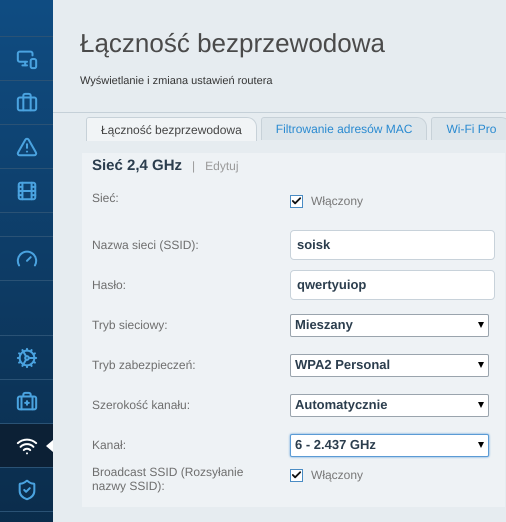  What do you see at coordinates (144, 365) in the screenshot?
I see `field-label: Tryb zabezpieczeń:` at bounding box center [144, 365].